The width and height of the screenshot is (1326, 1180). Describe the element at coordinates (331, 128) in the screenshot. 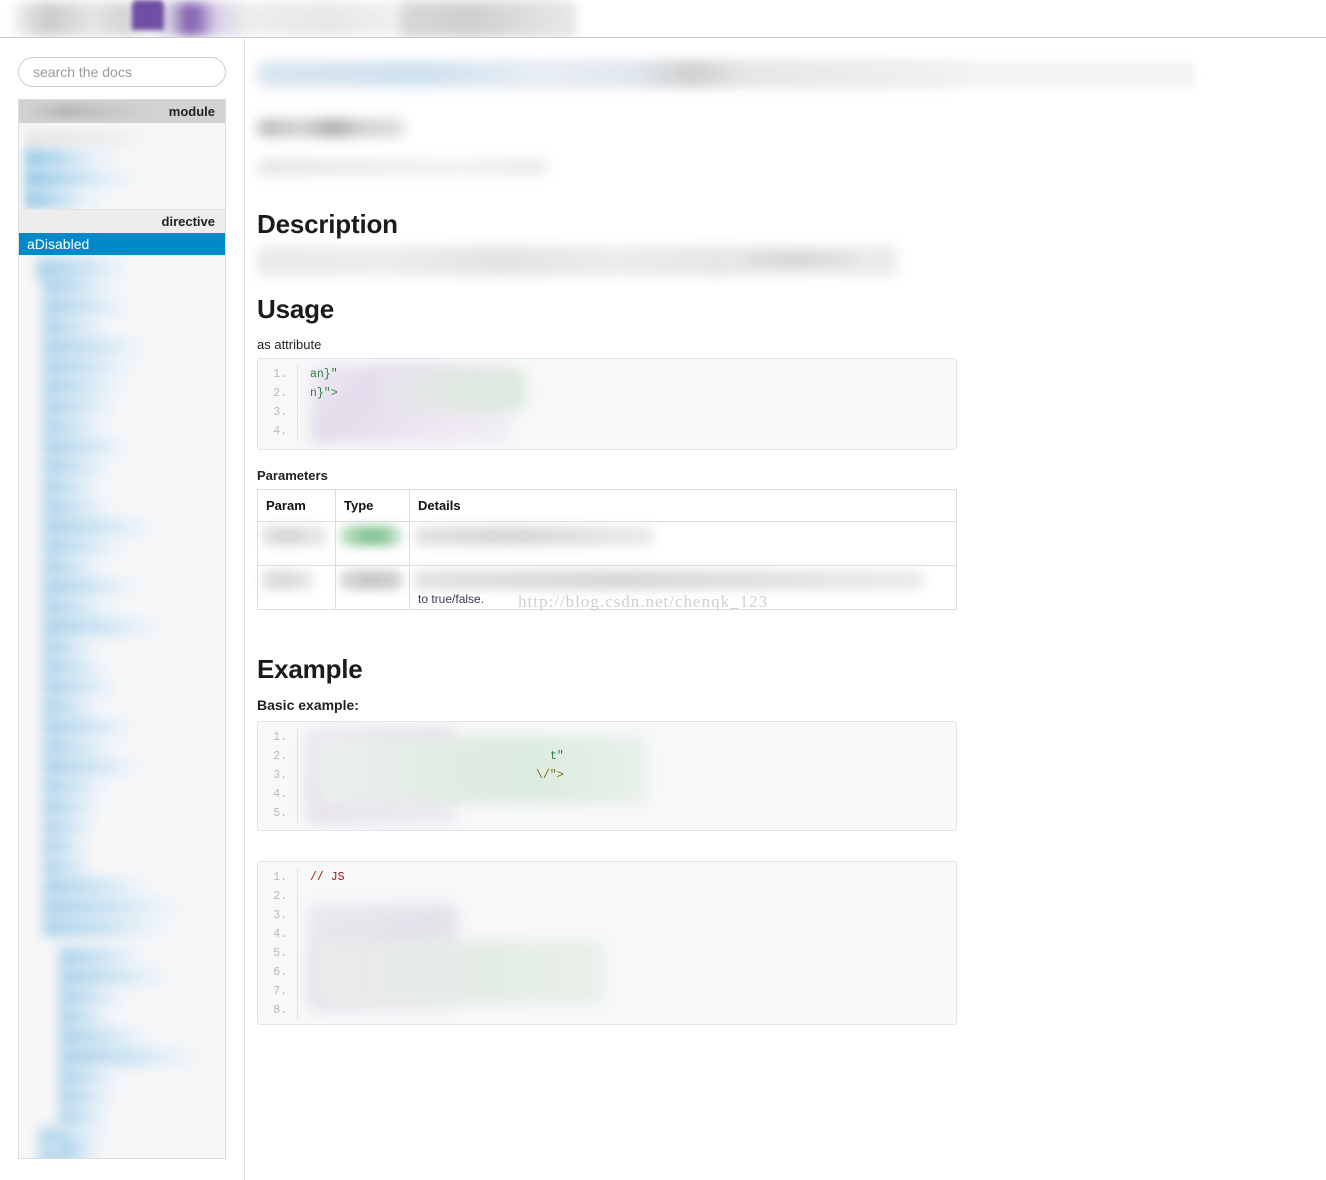

I see `page-subtitle-blurred` at that location.